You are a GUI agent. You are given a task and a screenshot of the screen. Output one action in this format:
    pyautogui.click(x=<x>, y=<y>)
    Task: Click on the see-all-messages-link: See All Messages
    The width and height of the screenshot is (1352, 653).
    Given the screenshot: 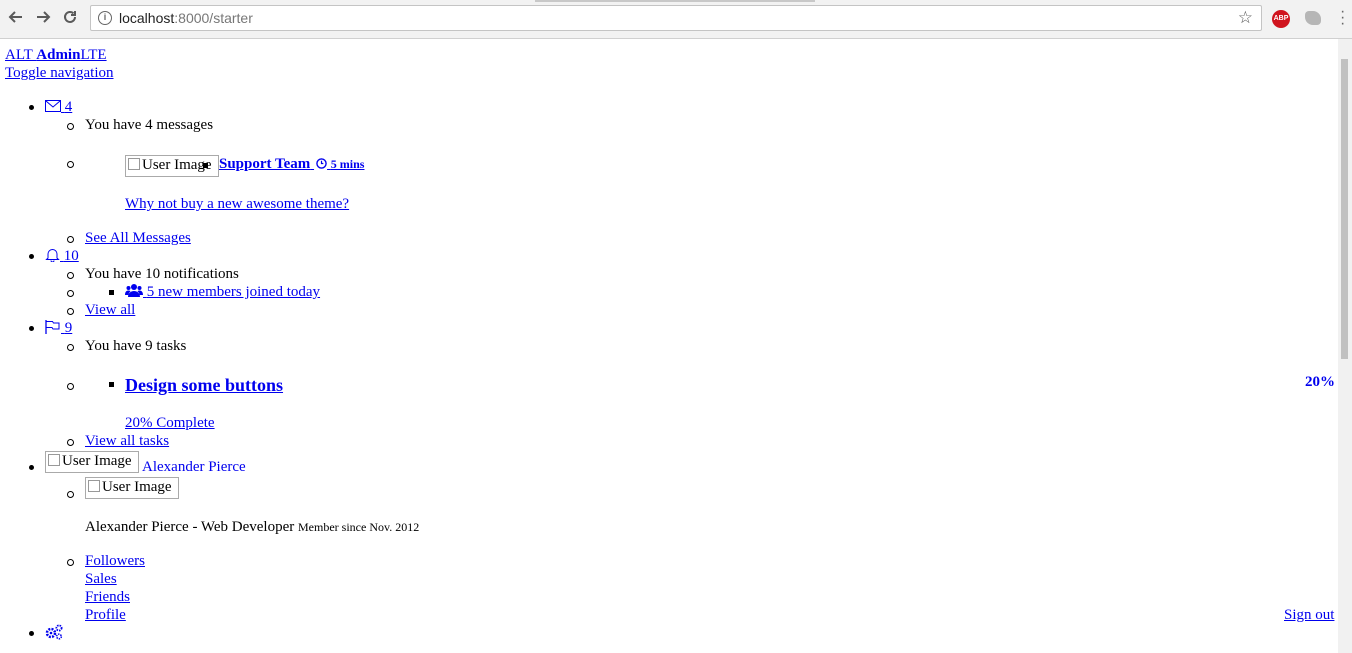 What is the action you would take?
    pyautogui.click(x=138, y=238)
    